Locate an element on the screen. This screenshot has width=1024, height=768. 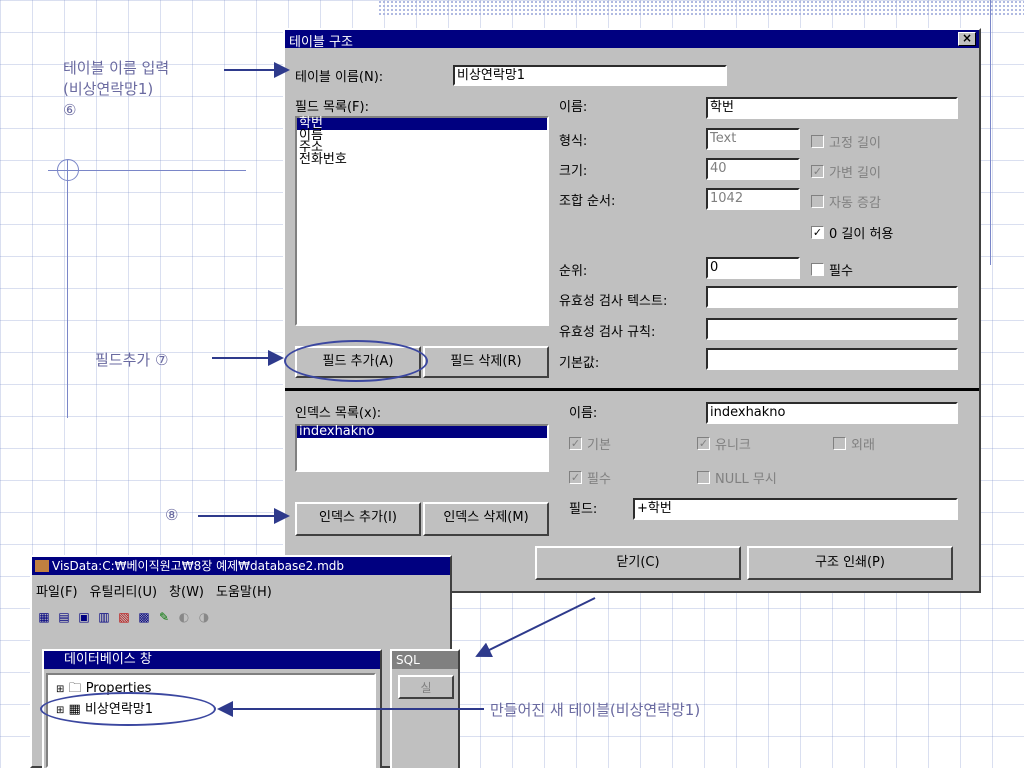
arrow-dialog-to-tree is located at coordinates (535, 627).